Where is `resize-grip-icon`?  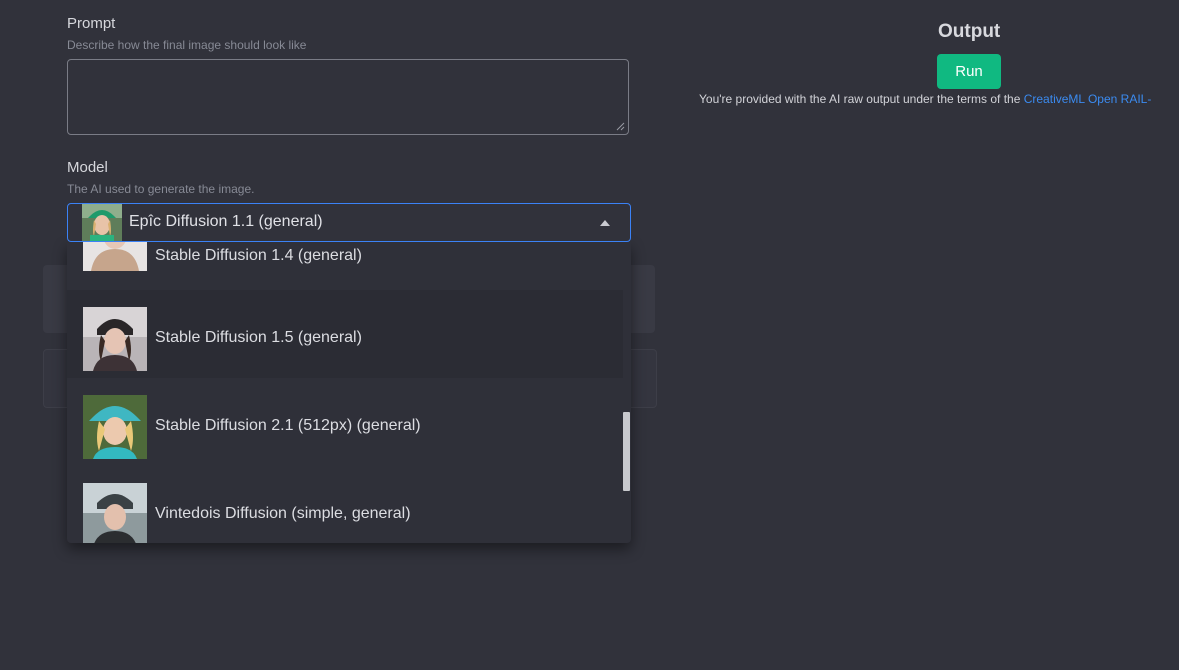
resize-grip-icon is located at coordinates (620, 126).